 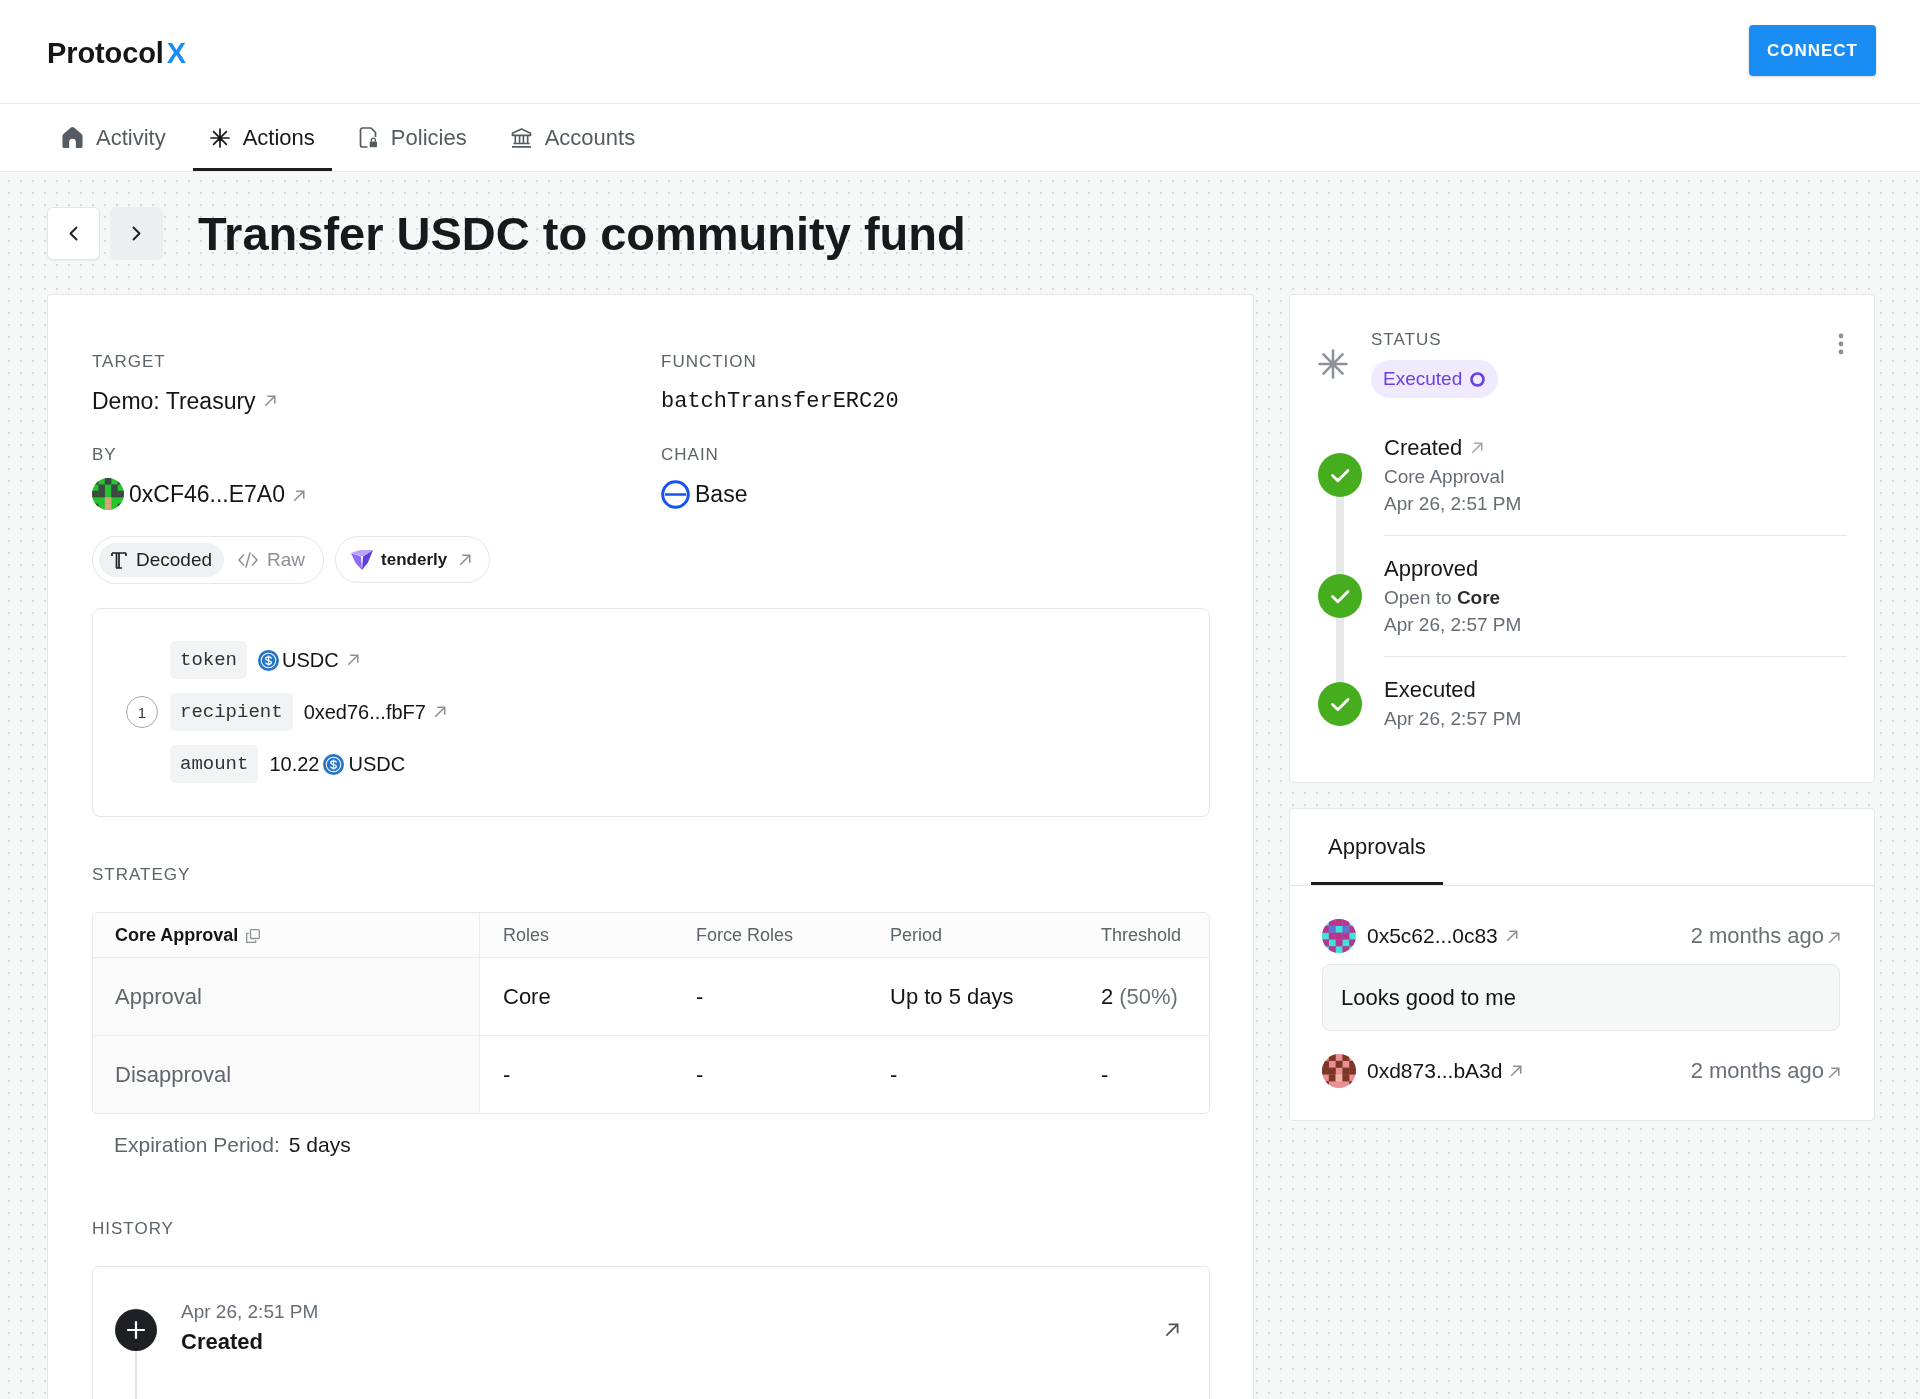 What do you see at coordinates (117, 53) in the screenshot?
I see `logo: ProtocolX` at bounding box center [117, 53].